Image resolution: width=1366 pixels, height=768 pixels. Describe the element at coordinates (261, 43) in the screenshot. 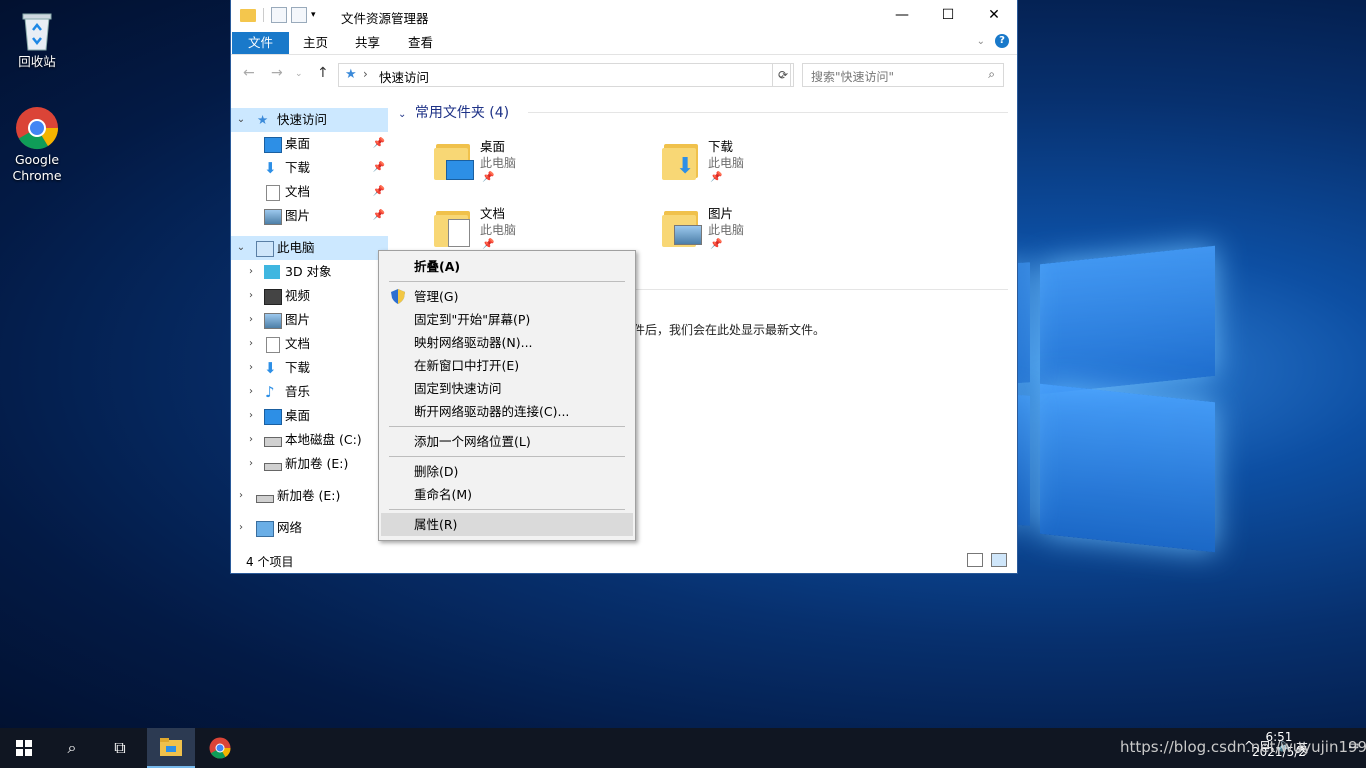

I see `tab-file: 文件` at that location.